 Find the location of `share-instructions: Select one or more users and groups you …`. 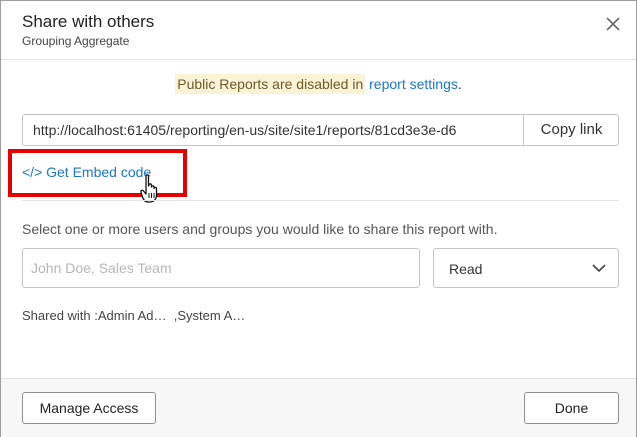

share-instructions: Select one or more users and groups you … is located at coordinates (260, 229).